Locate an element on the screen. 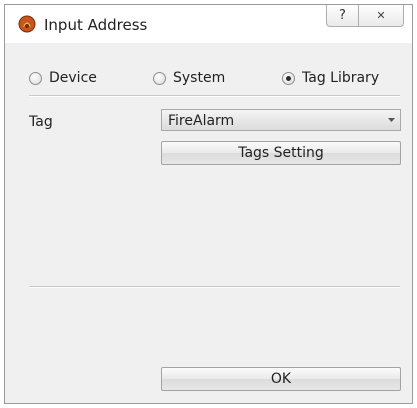 The image size is (417, 408). title-bar: Input Address ? ✕ is located at coordinates (208, 24).